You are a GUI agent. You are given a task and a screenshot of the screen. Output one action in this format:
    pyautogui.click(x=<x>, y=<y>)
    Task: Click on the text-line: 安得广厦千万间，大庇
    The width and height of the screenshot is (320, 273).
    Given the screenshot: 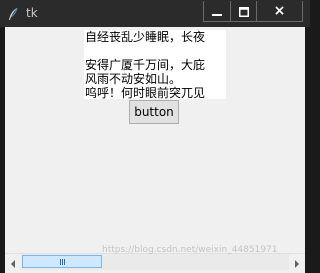 What is the action you would take?
    pyautogui.click(x=145, y=65)
    